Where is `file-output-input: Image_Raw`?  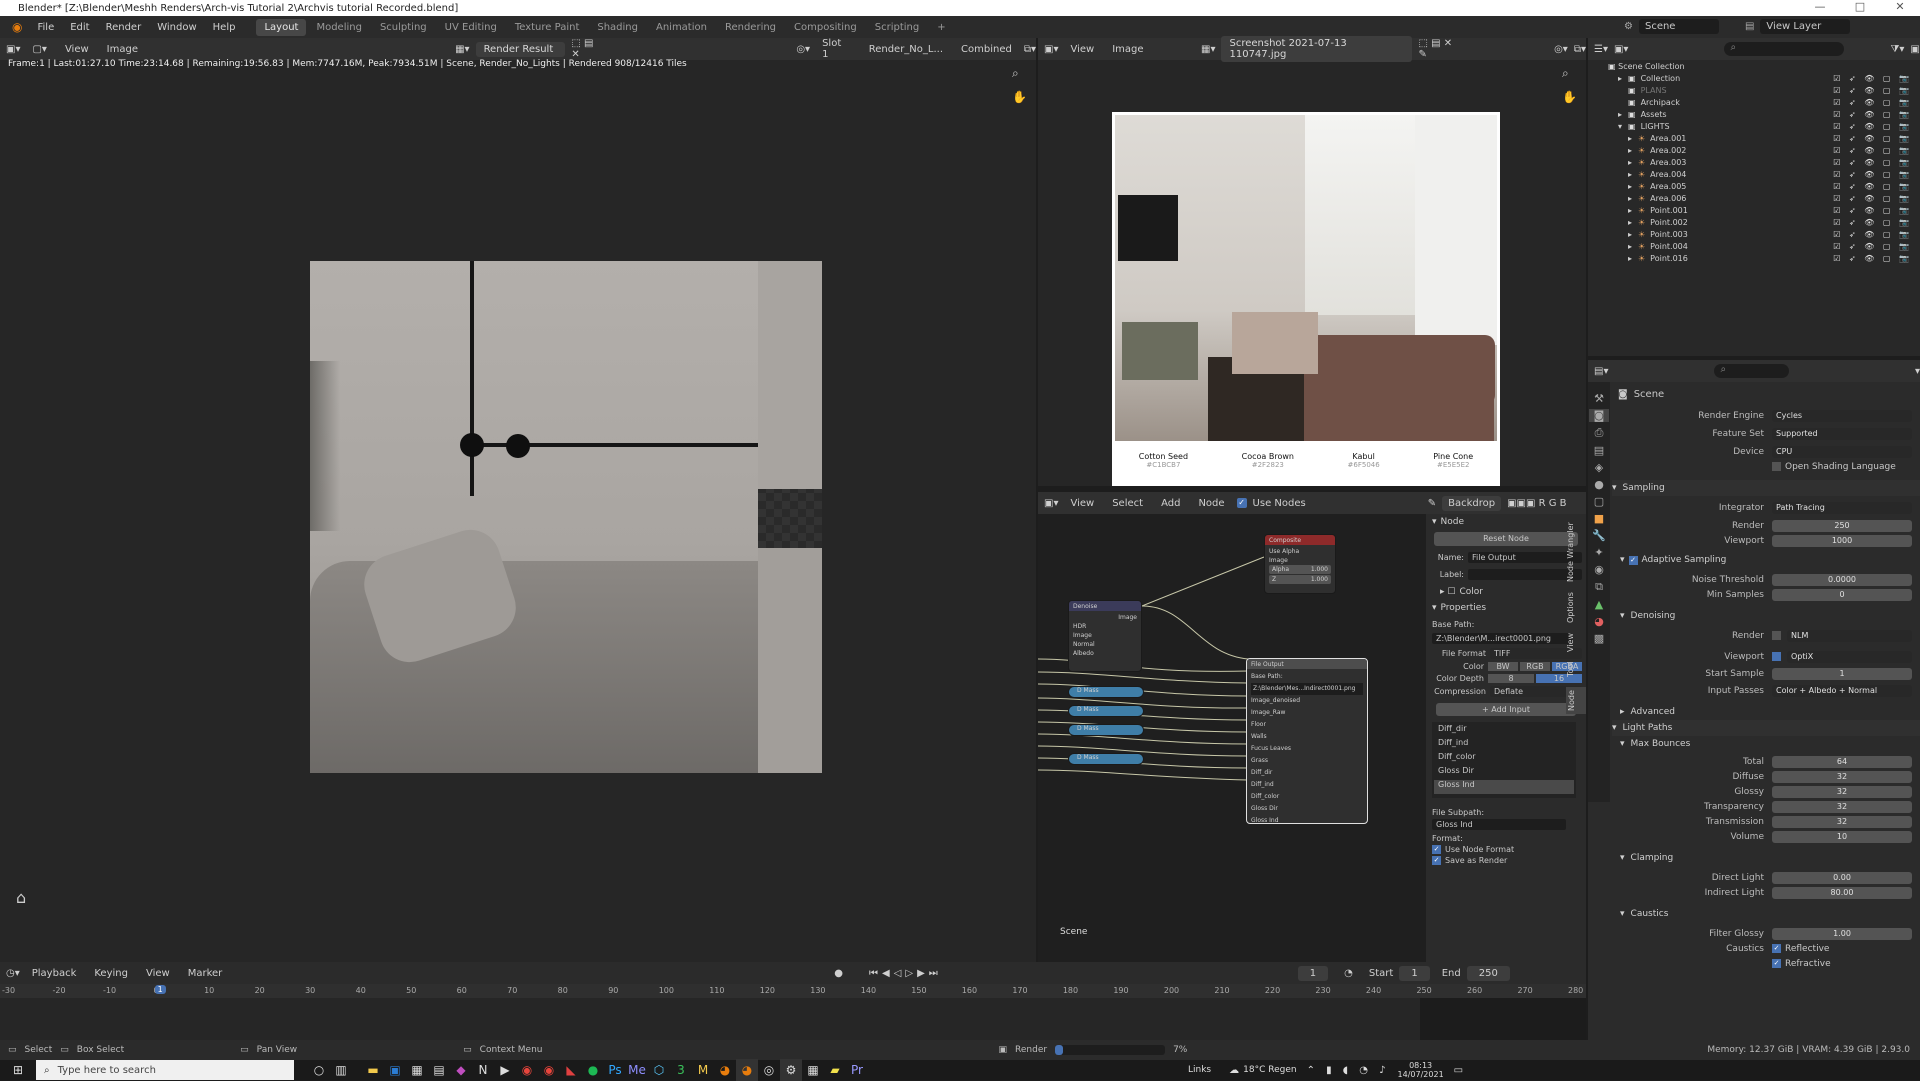
file-output-input: Image_Raw is located at coordinates (1307, 713).